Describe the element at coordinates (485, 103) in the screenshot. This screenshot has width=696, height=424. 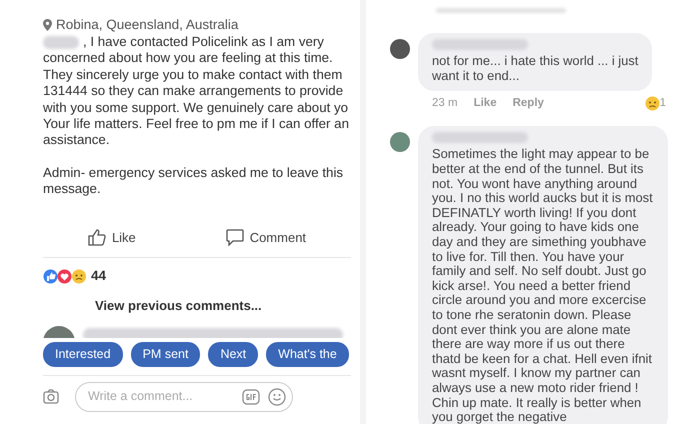
I see `like-link: Like` at that location.